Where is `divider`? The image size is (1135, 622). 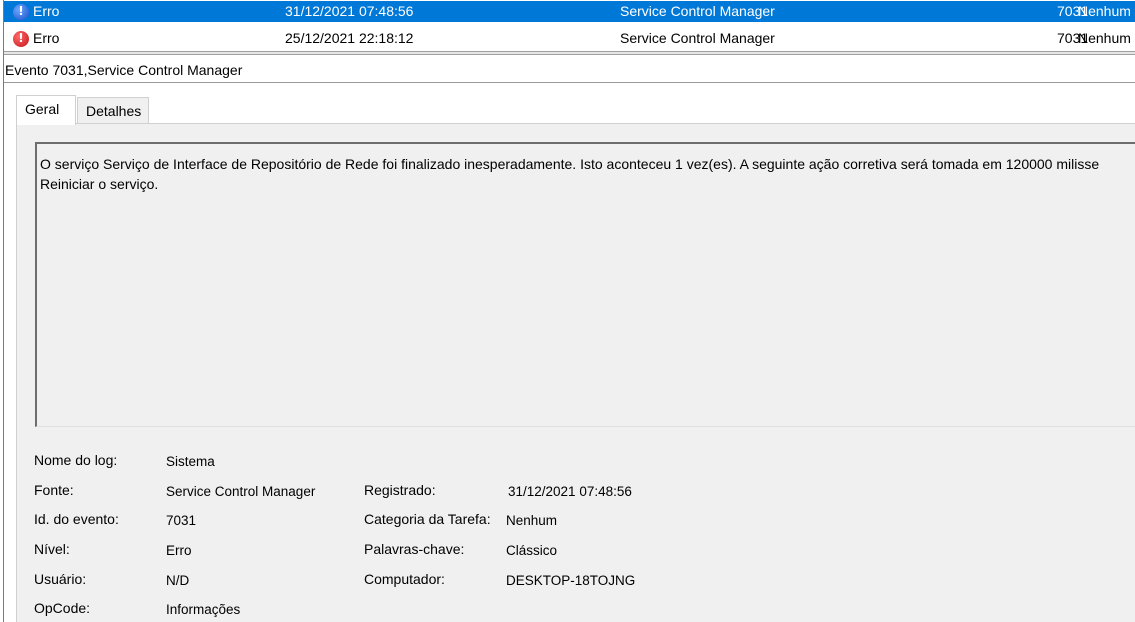
divider is located at coordinates (567, 82).